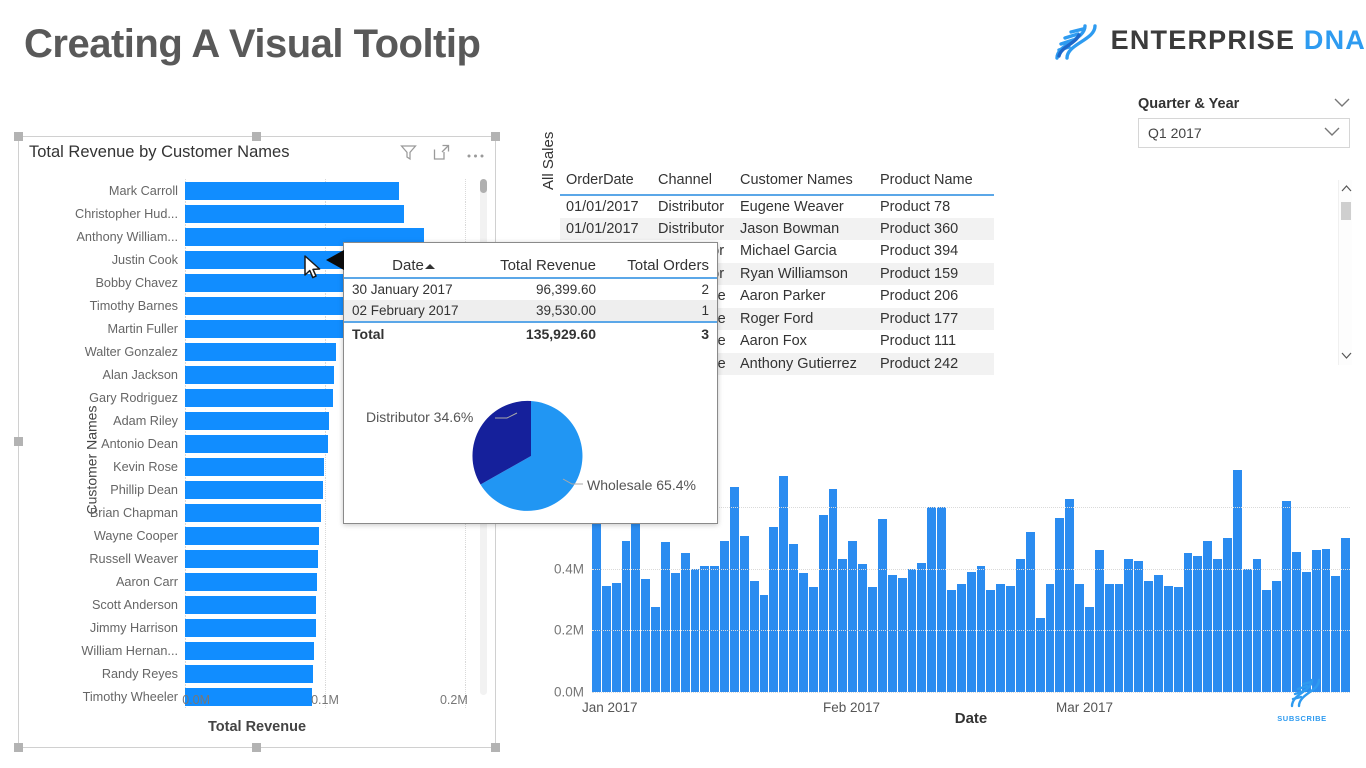 The height and width of the screenshot is (768, 1366). Describe the element at coordinates (804, 183) in the screenshot. I see `table-column-header: Customer Names` at that location.